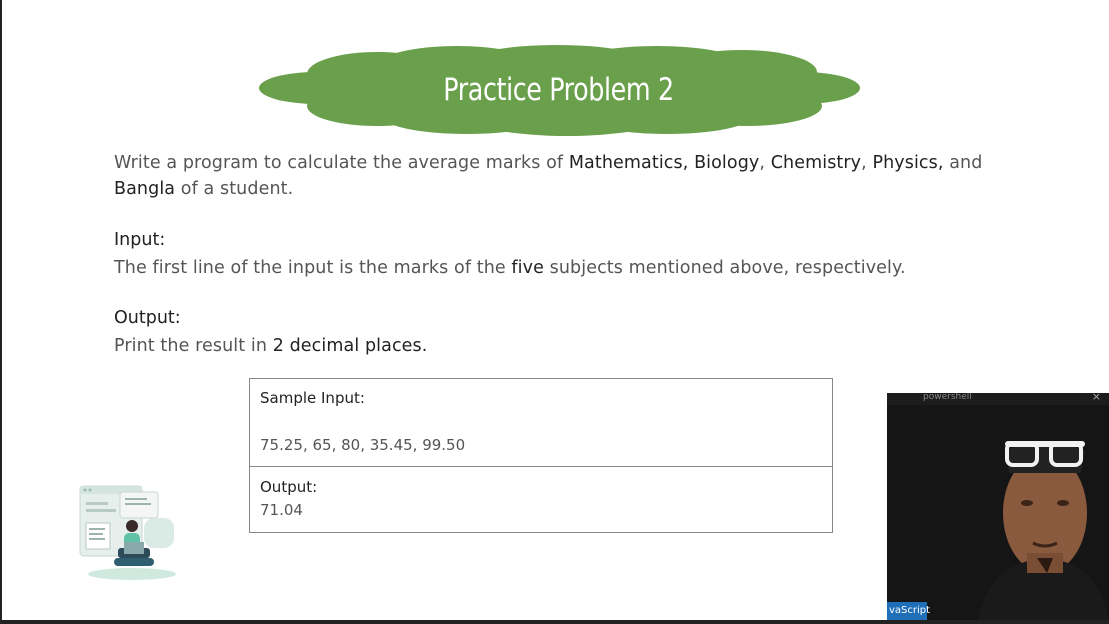 This screenshot has width=1109, height=624. Describe the element at coordinates (140, 240) in the screenshot. I see `input-heading: Input:` at that location.